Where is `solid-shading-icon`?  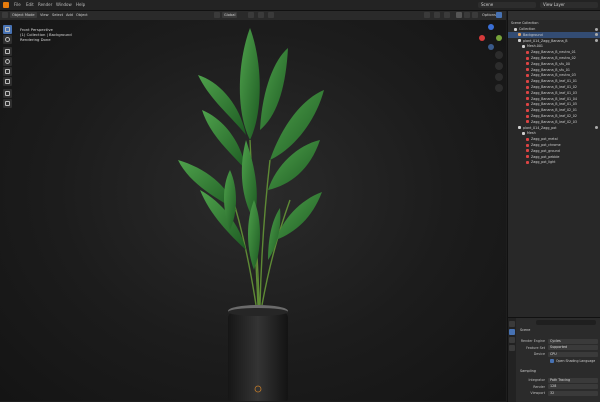 solid-shading-icon is located at coordinates (467, 15).